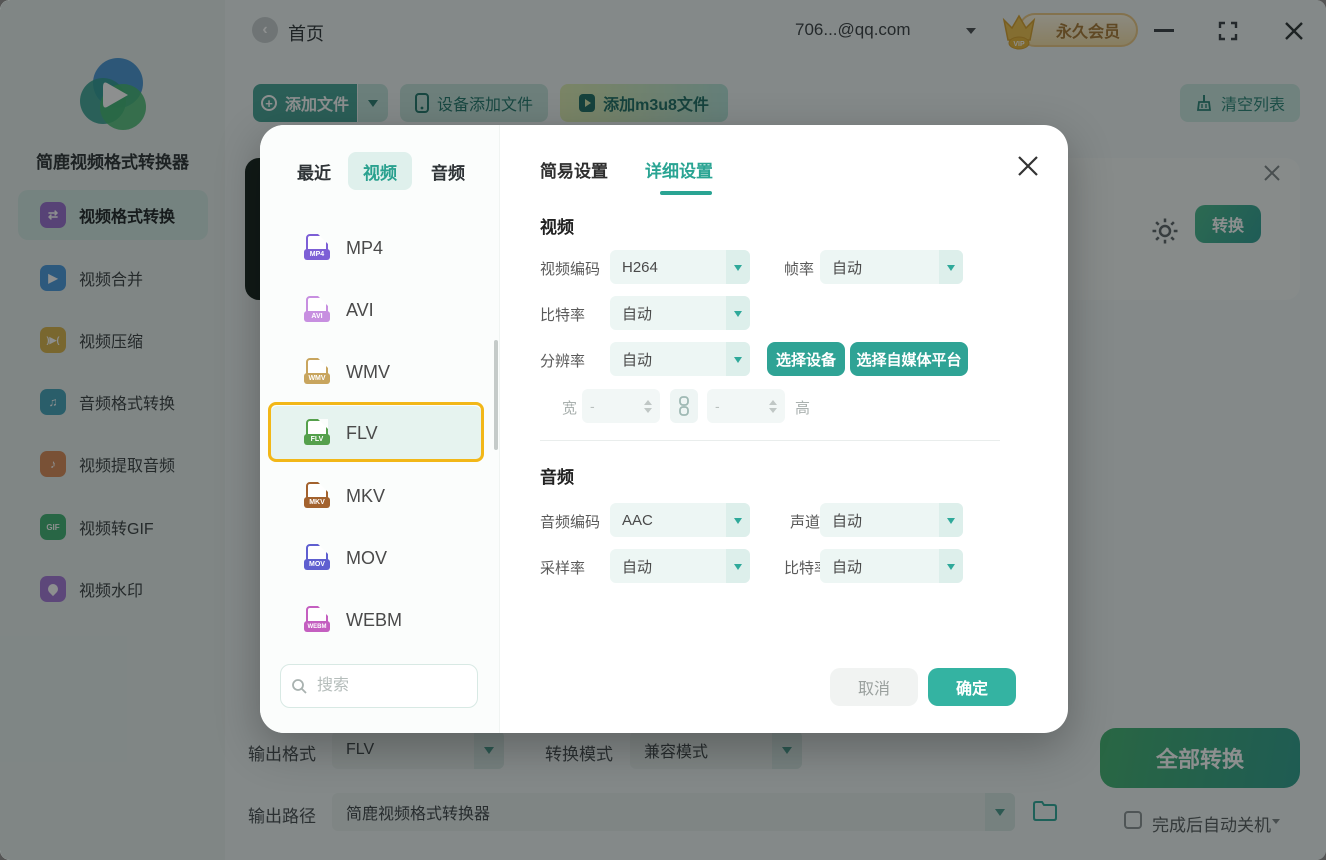  I want to click on search-input, so click(380, 686).